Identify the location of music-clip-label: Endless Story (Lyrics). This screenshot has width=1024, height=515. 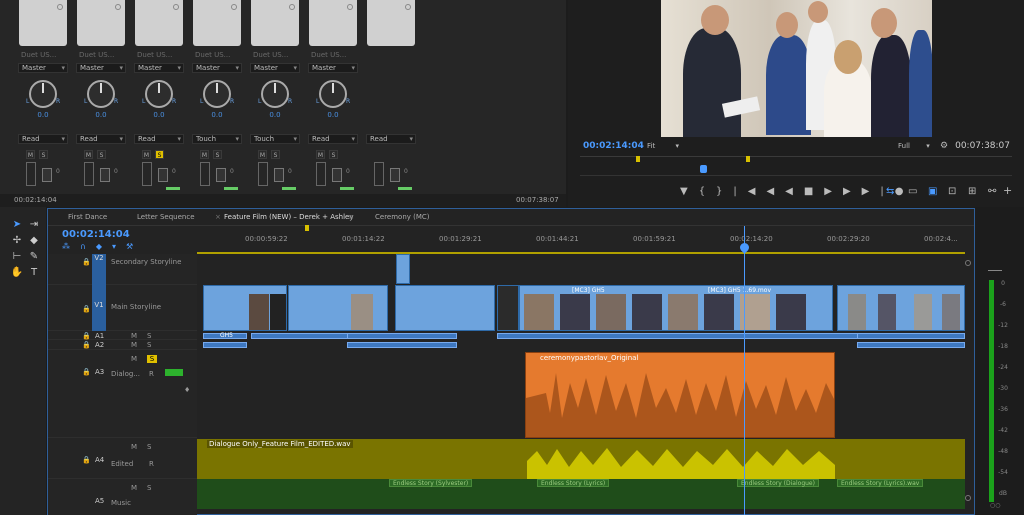
(573, 483).